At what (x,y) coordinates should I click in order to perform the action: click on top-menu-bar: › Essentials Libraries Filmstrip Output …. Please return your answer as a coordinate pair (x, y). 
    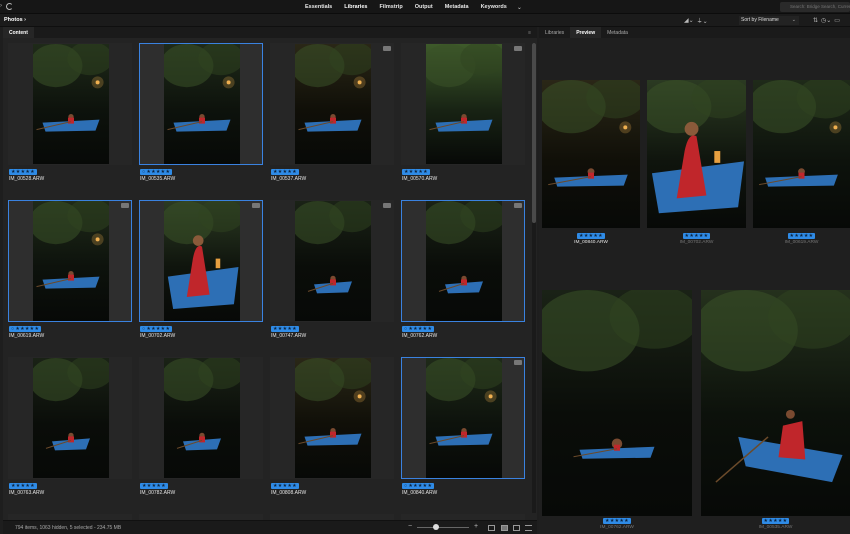
    Looking at the image, I should click on (425, 7).